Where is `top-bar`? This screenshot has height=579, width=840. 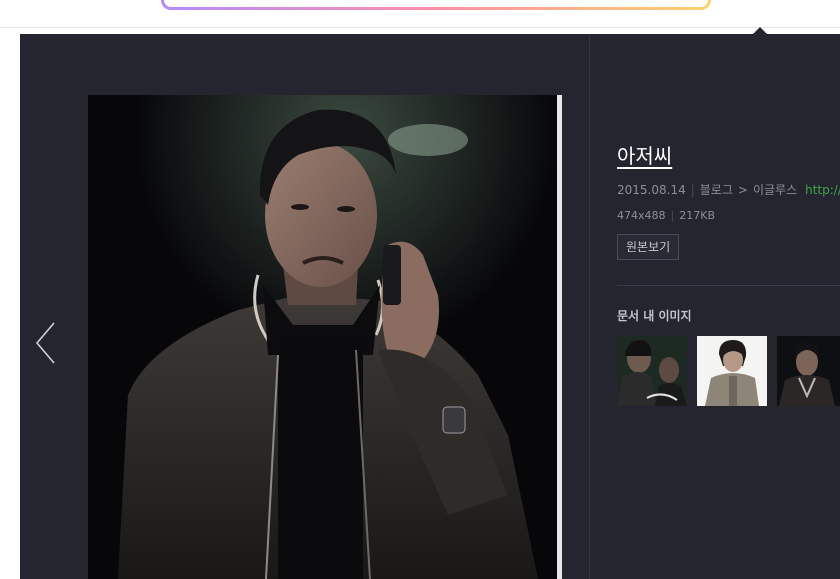 top-bar is located at coordinates (420, 14).